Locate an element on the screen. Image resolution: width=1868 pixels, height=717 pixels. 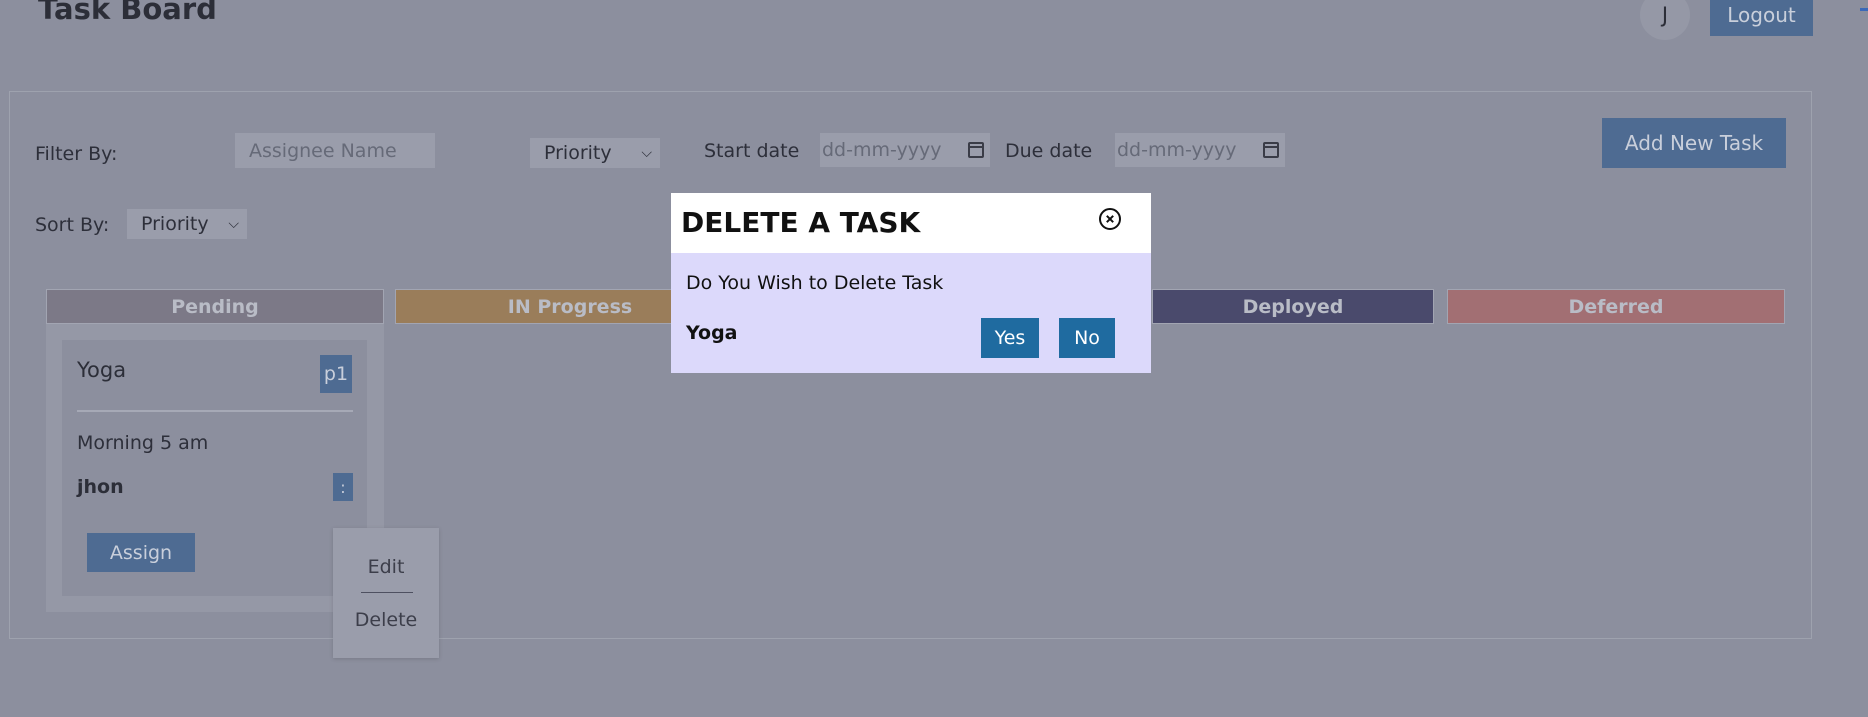
menu-divider is located at coordinates (387, 592).